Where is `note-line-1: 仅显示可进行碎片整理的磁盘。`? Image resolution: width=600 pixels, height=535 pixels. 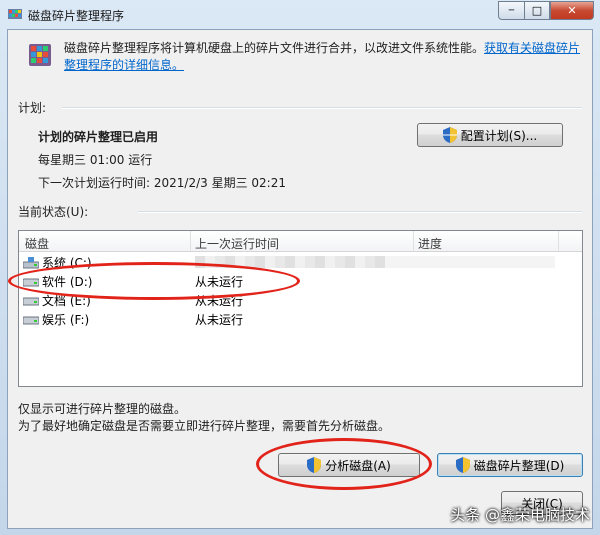
note-line-1: 仅显示可进行碎片整理的磁盘。 is located at coordinates (102, 409).